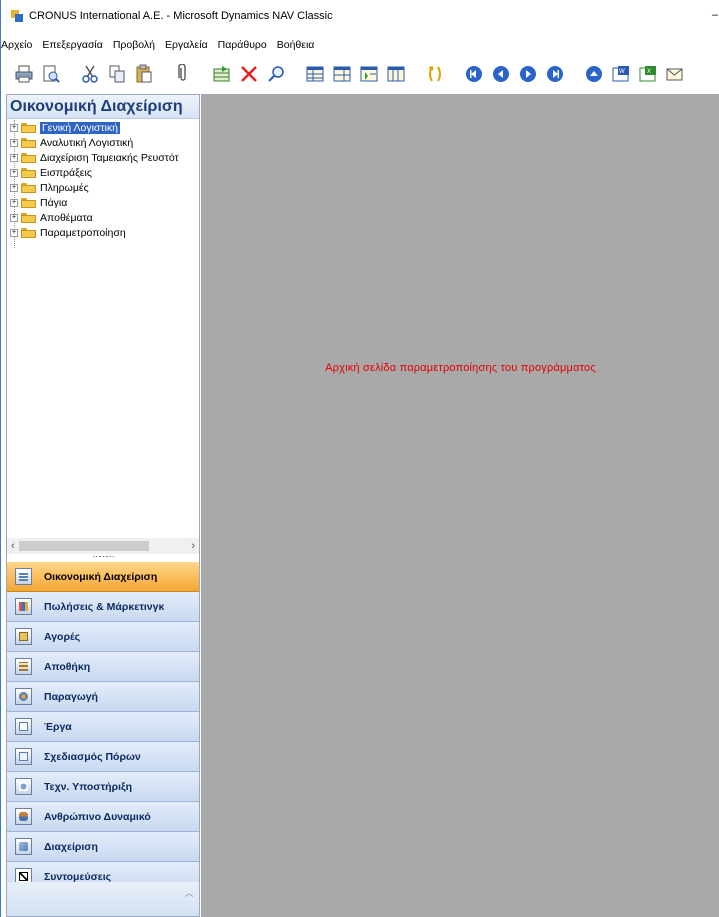  What do you see at coordinates (315, 74) in the screenshot?
I see `list-icon` at bounding box center [315, 74].